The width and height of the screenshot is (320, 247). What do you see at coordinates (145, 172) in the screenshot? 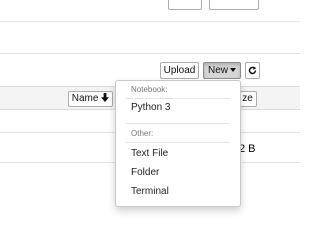
I see `menu-item-folder: Folder` at bounding box center [145, 172].